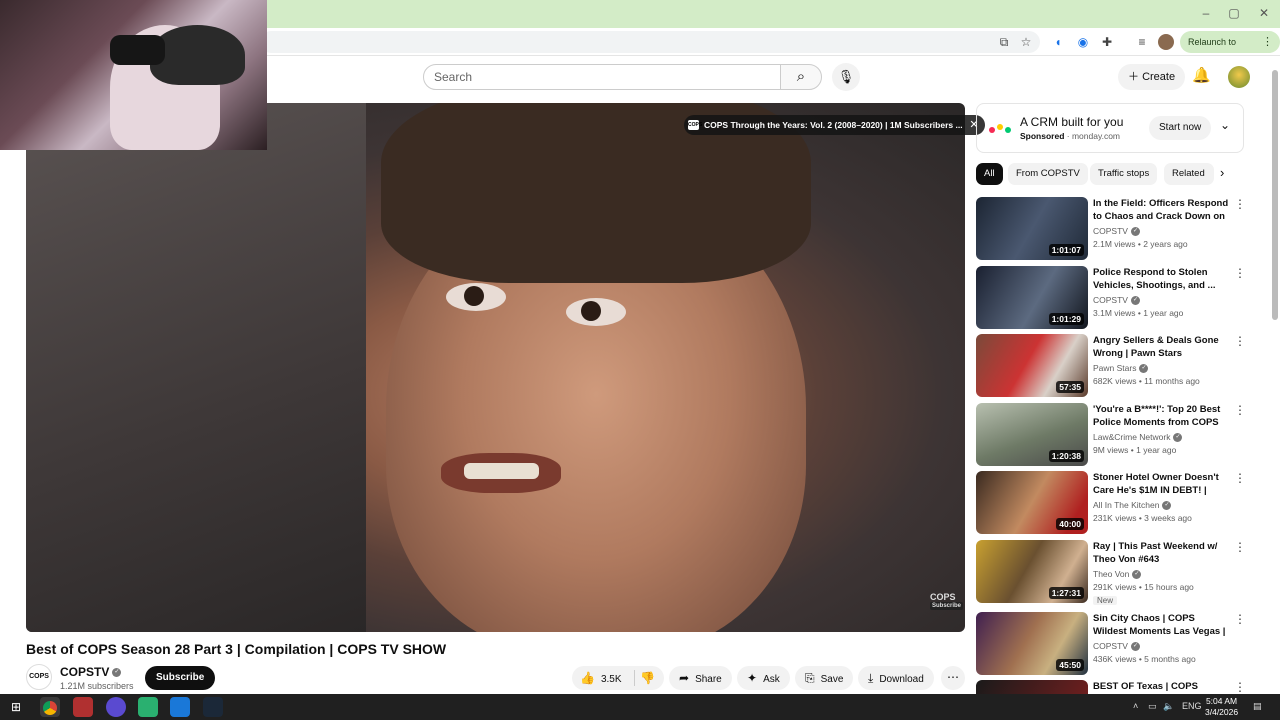 This screenshot has height=720, width=1280. What do you see at coordinates (611, 679) in the screenshot?
I see `like-count: 3.5K` at bounding box center [611, 679].